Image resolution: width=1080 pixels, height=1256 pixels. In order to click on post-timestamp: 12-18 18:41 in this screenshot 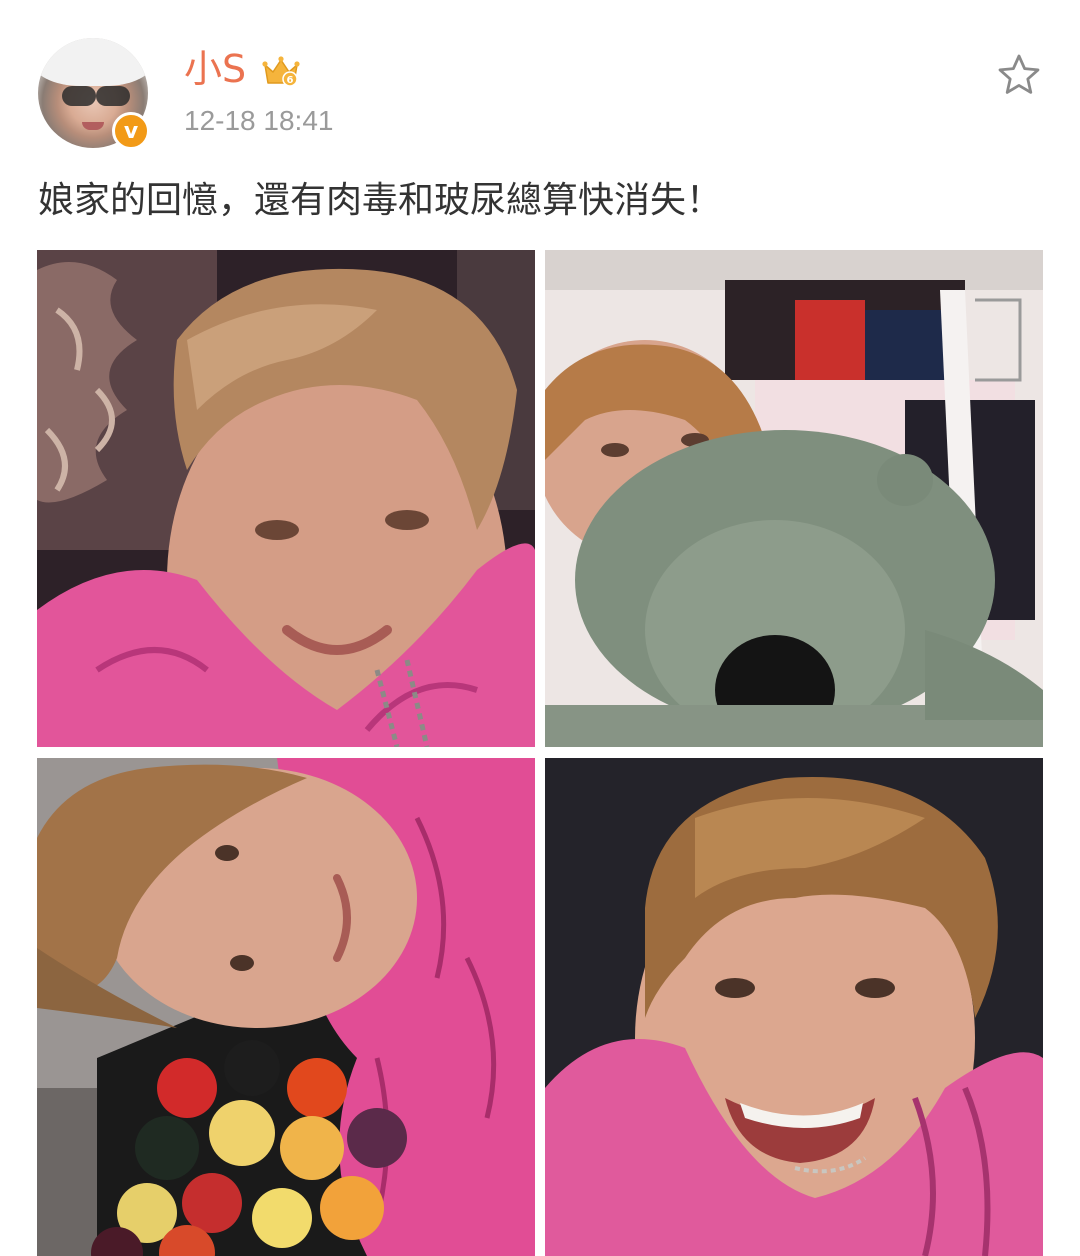, I will do `click(259, 120)`.